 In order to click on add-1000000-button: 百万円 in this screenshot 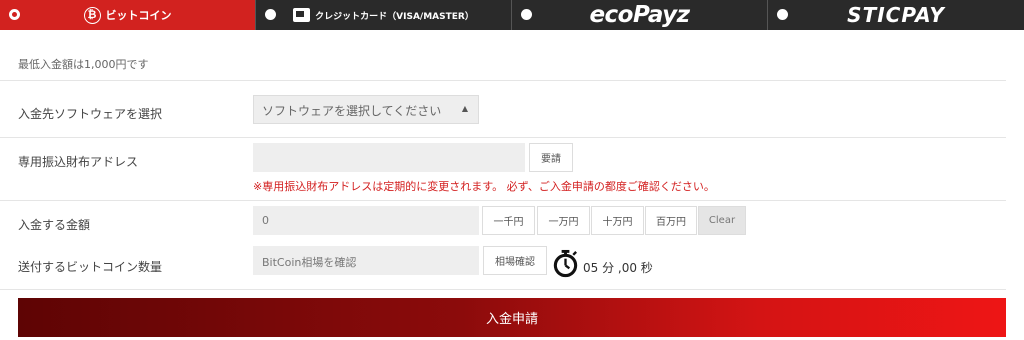, I will do `click(671, 220)`.